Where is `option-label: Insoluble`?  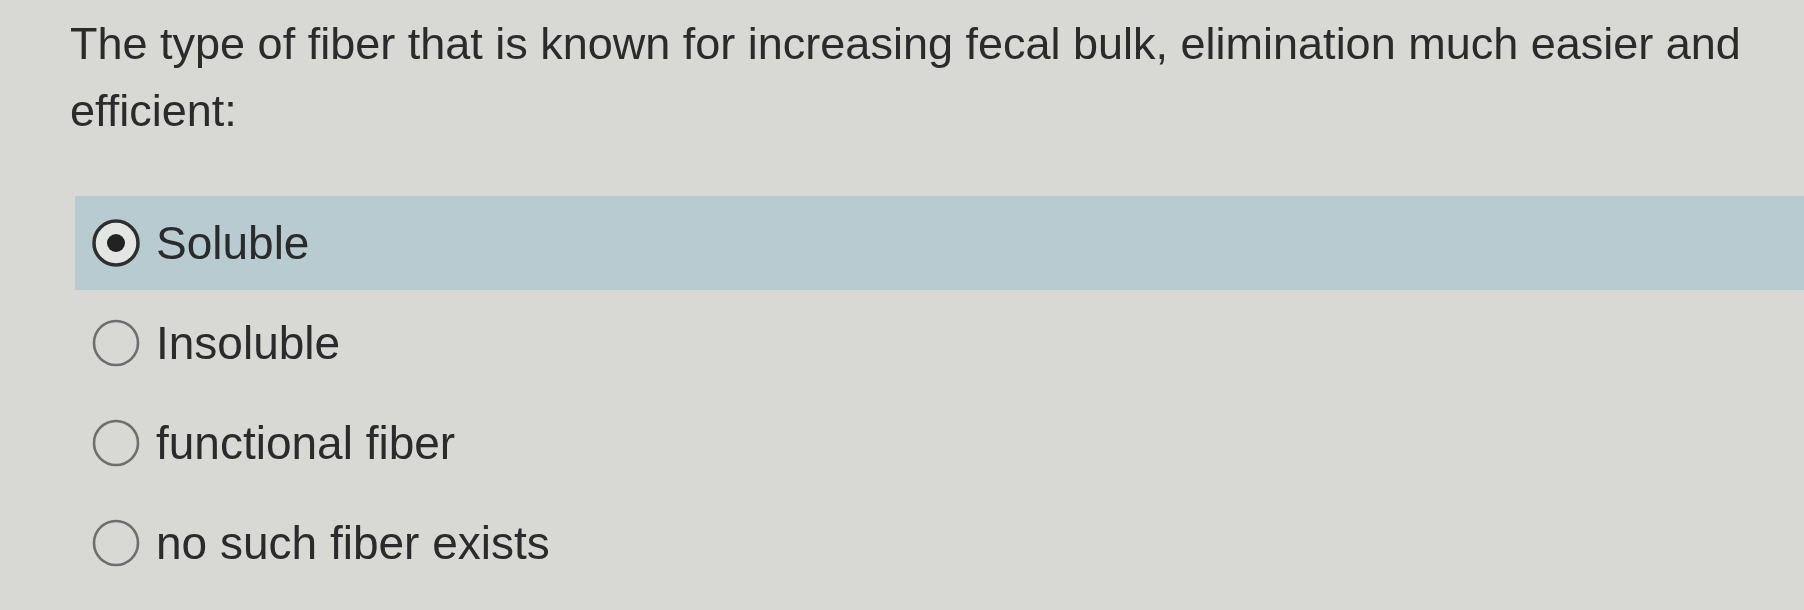
option-label: Insoluble is located at coordinates (248, 343).